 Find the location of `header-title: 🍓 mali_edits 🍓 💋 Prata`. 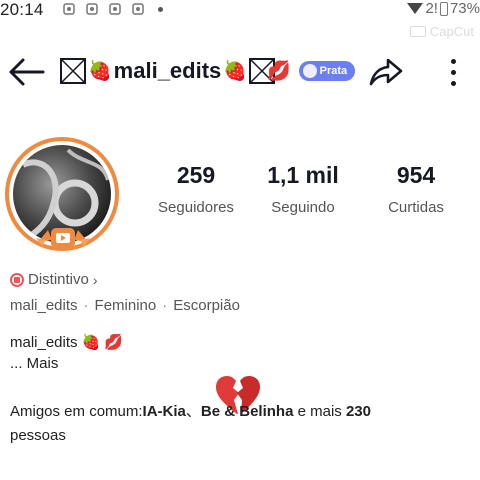

header-title: 🍓 mali_edits 🍓 💋 Prata is located at coordinates (207, 71).